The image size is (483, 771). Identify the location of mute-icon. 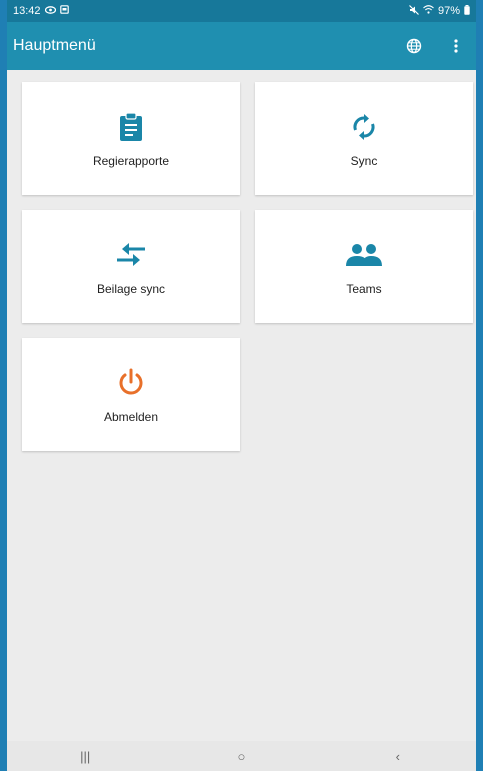
(414, 11).